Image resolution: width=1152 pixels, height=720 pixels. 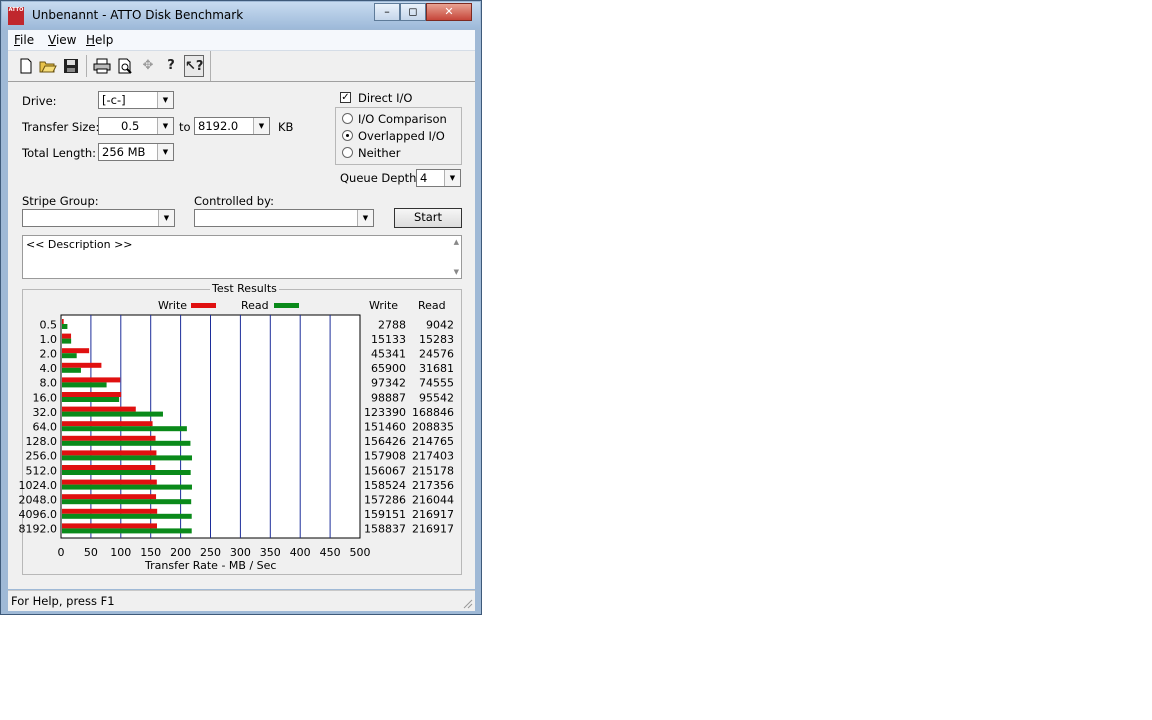 What do you see at coordinates (433, 441) in the screenshot?
I see `read-value: 214765` at bounding box center [433, 441].